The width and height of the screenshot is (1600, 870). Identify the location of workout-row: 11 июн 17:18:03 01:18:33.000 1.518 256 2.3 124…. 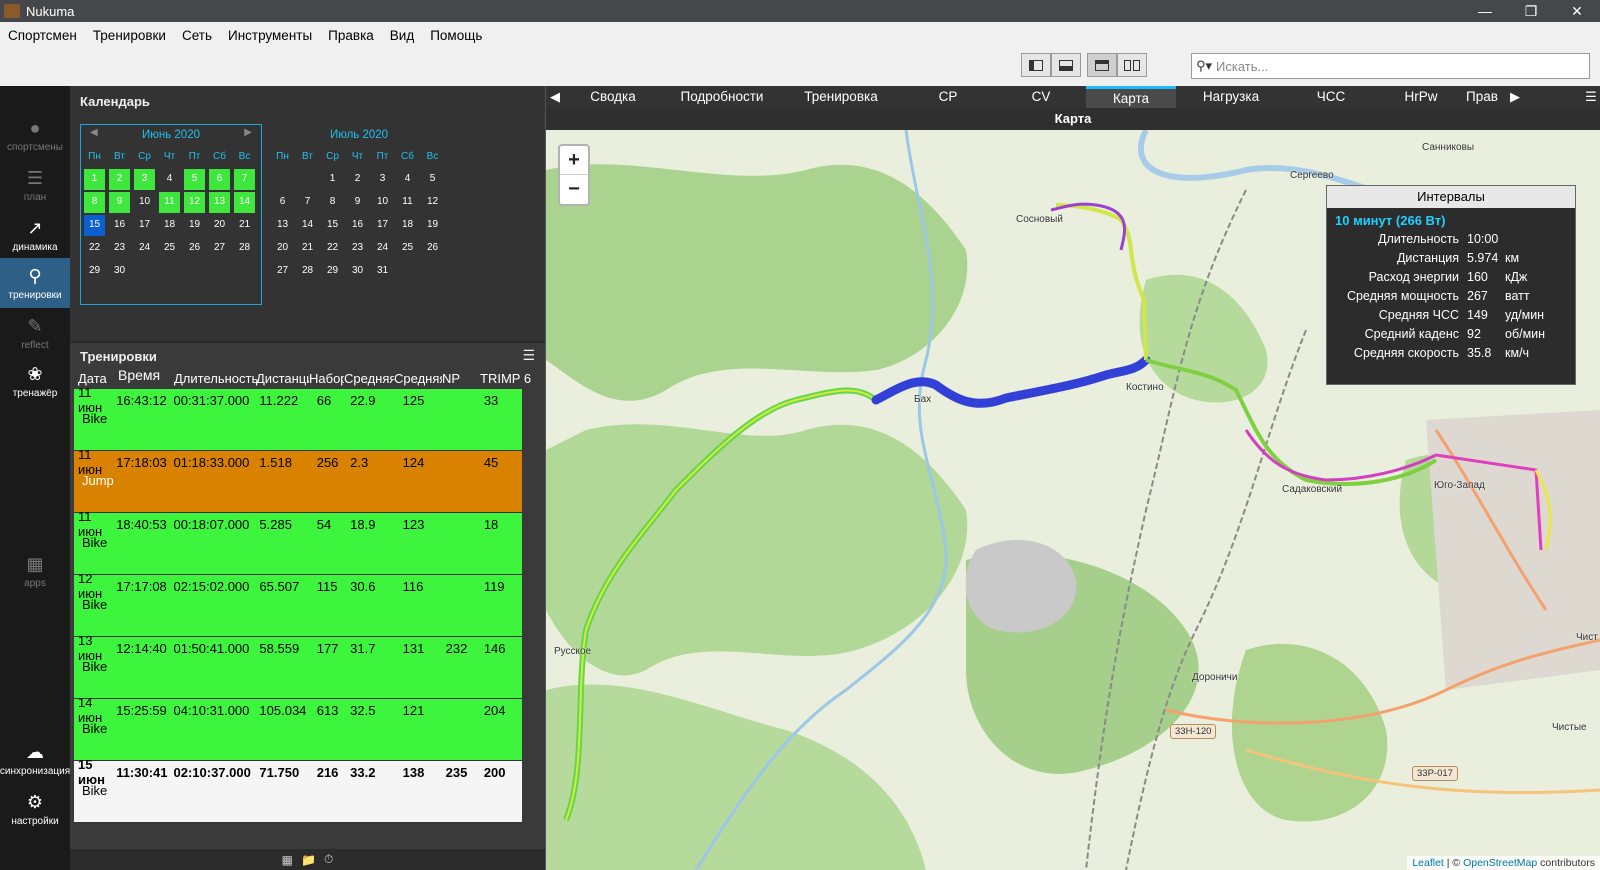
(298, 480).